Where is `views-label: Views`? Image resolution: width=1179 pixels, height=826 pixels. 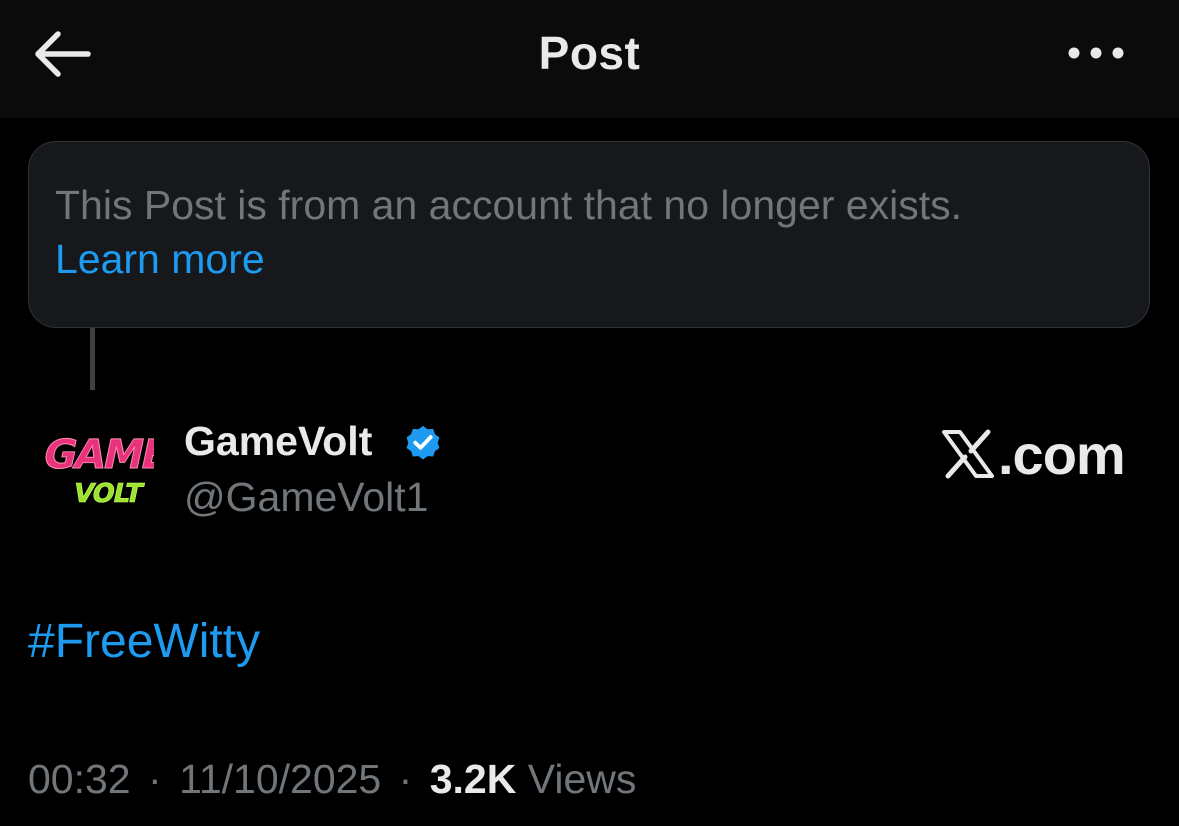
views-label: Views is located at coordinates (582, 779).